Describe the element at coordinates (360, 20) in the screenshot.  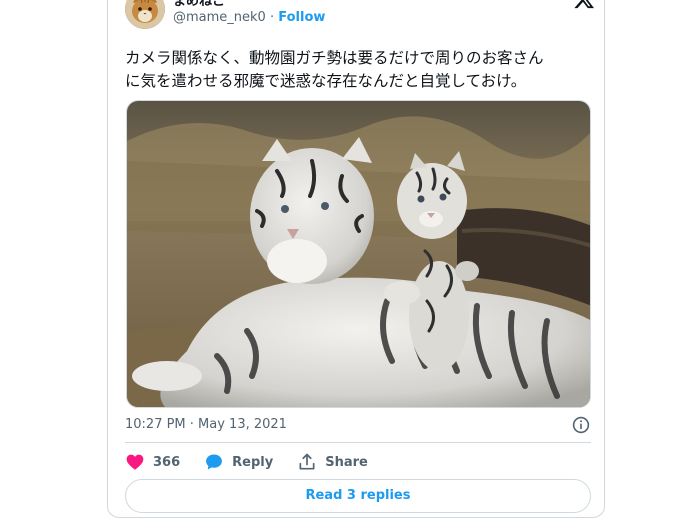
I see `tweet-header: まめねこ @mame_nek0 · Follow` at that location.